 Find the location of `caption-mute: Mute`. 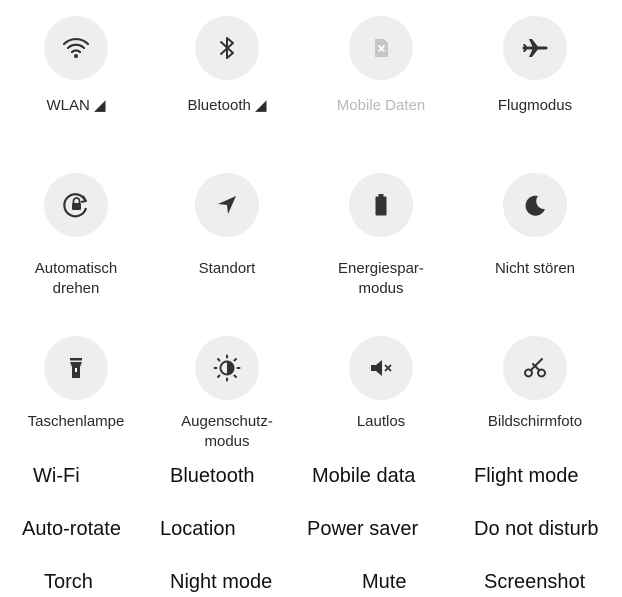

caption-mute: Mute is located at coordinates (384, 582).